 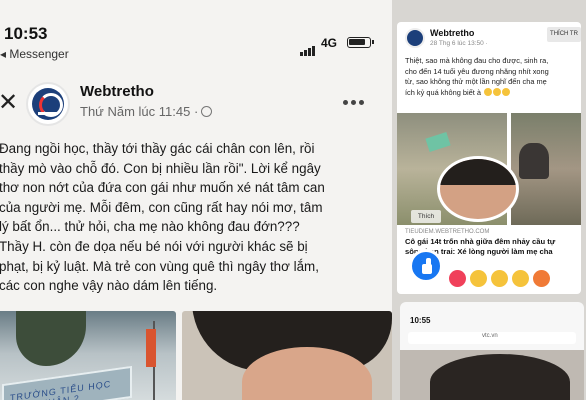 What do you see at coordinates (26, 33) in the screenshot?
I see `status-time: 10:53` at bounding box center [26, 33].